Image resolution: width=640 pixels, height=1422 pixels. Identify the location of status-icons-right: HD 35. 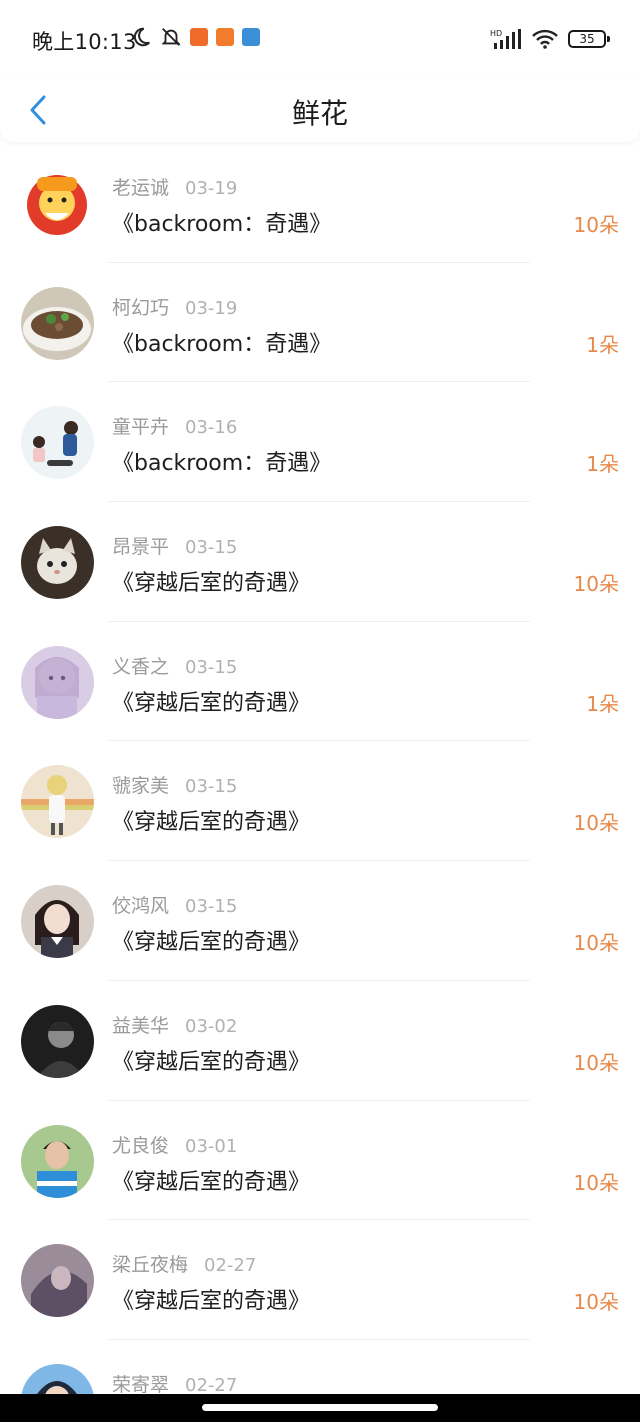
(550, 39).